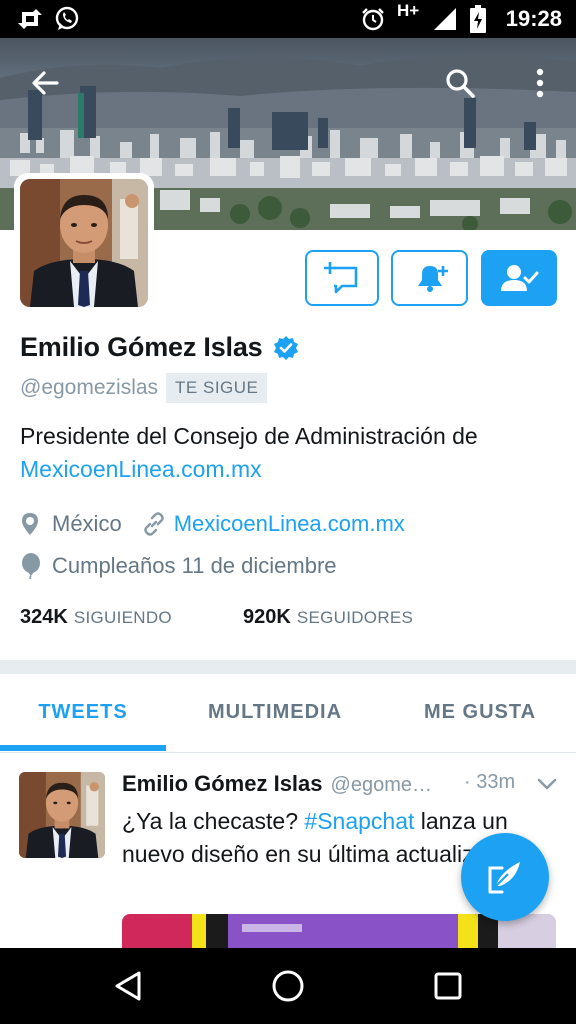 This screenshot has height=1024, width=576. What do you see at coordinates (288, 667) in the screenshot?
I see `section-divider` at bounding box center [288, 667].